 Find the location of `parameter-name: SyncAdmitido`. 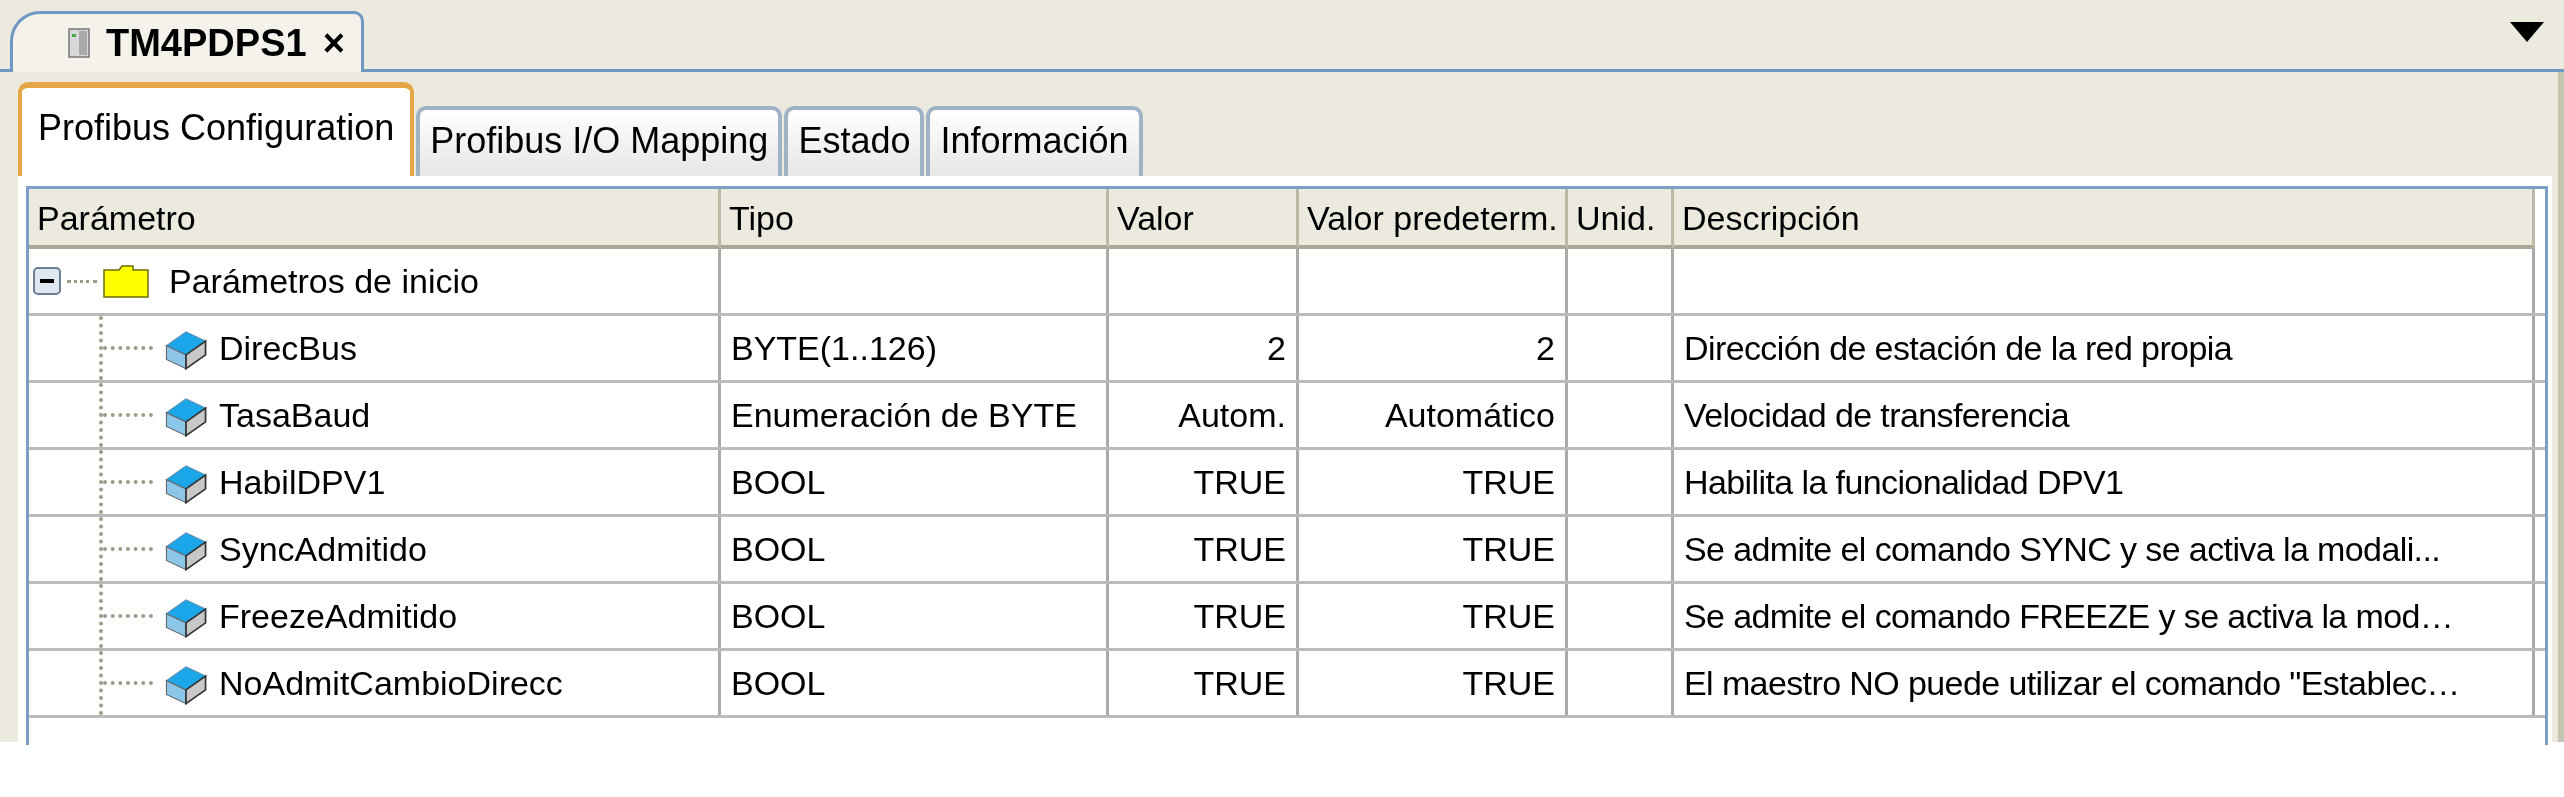

parameter-name: SyncAdmitido is located at coordinates (323, 549).